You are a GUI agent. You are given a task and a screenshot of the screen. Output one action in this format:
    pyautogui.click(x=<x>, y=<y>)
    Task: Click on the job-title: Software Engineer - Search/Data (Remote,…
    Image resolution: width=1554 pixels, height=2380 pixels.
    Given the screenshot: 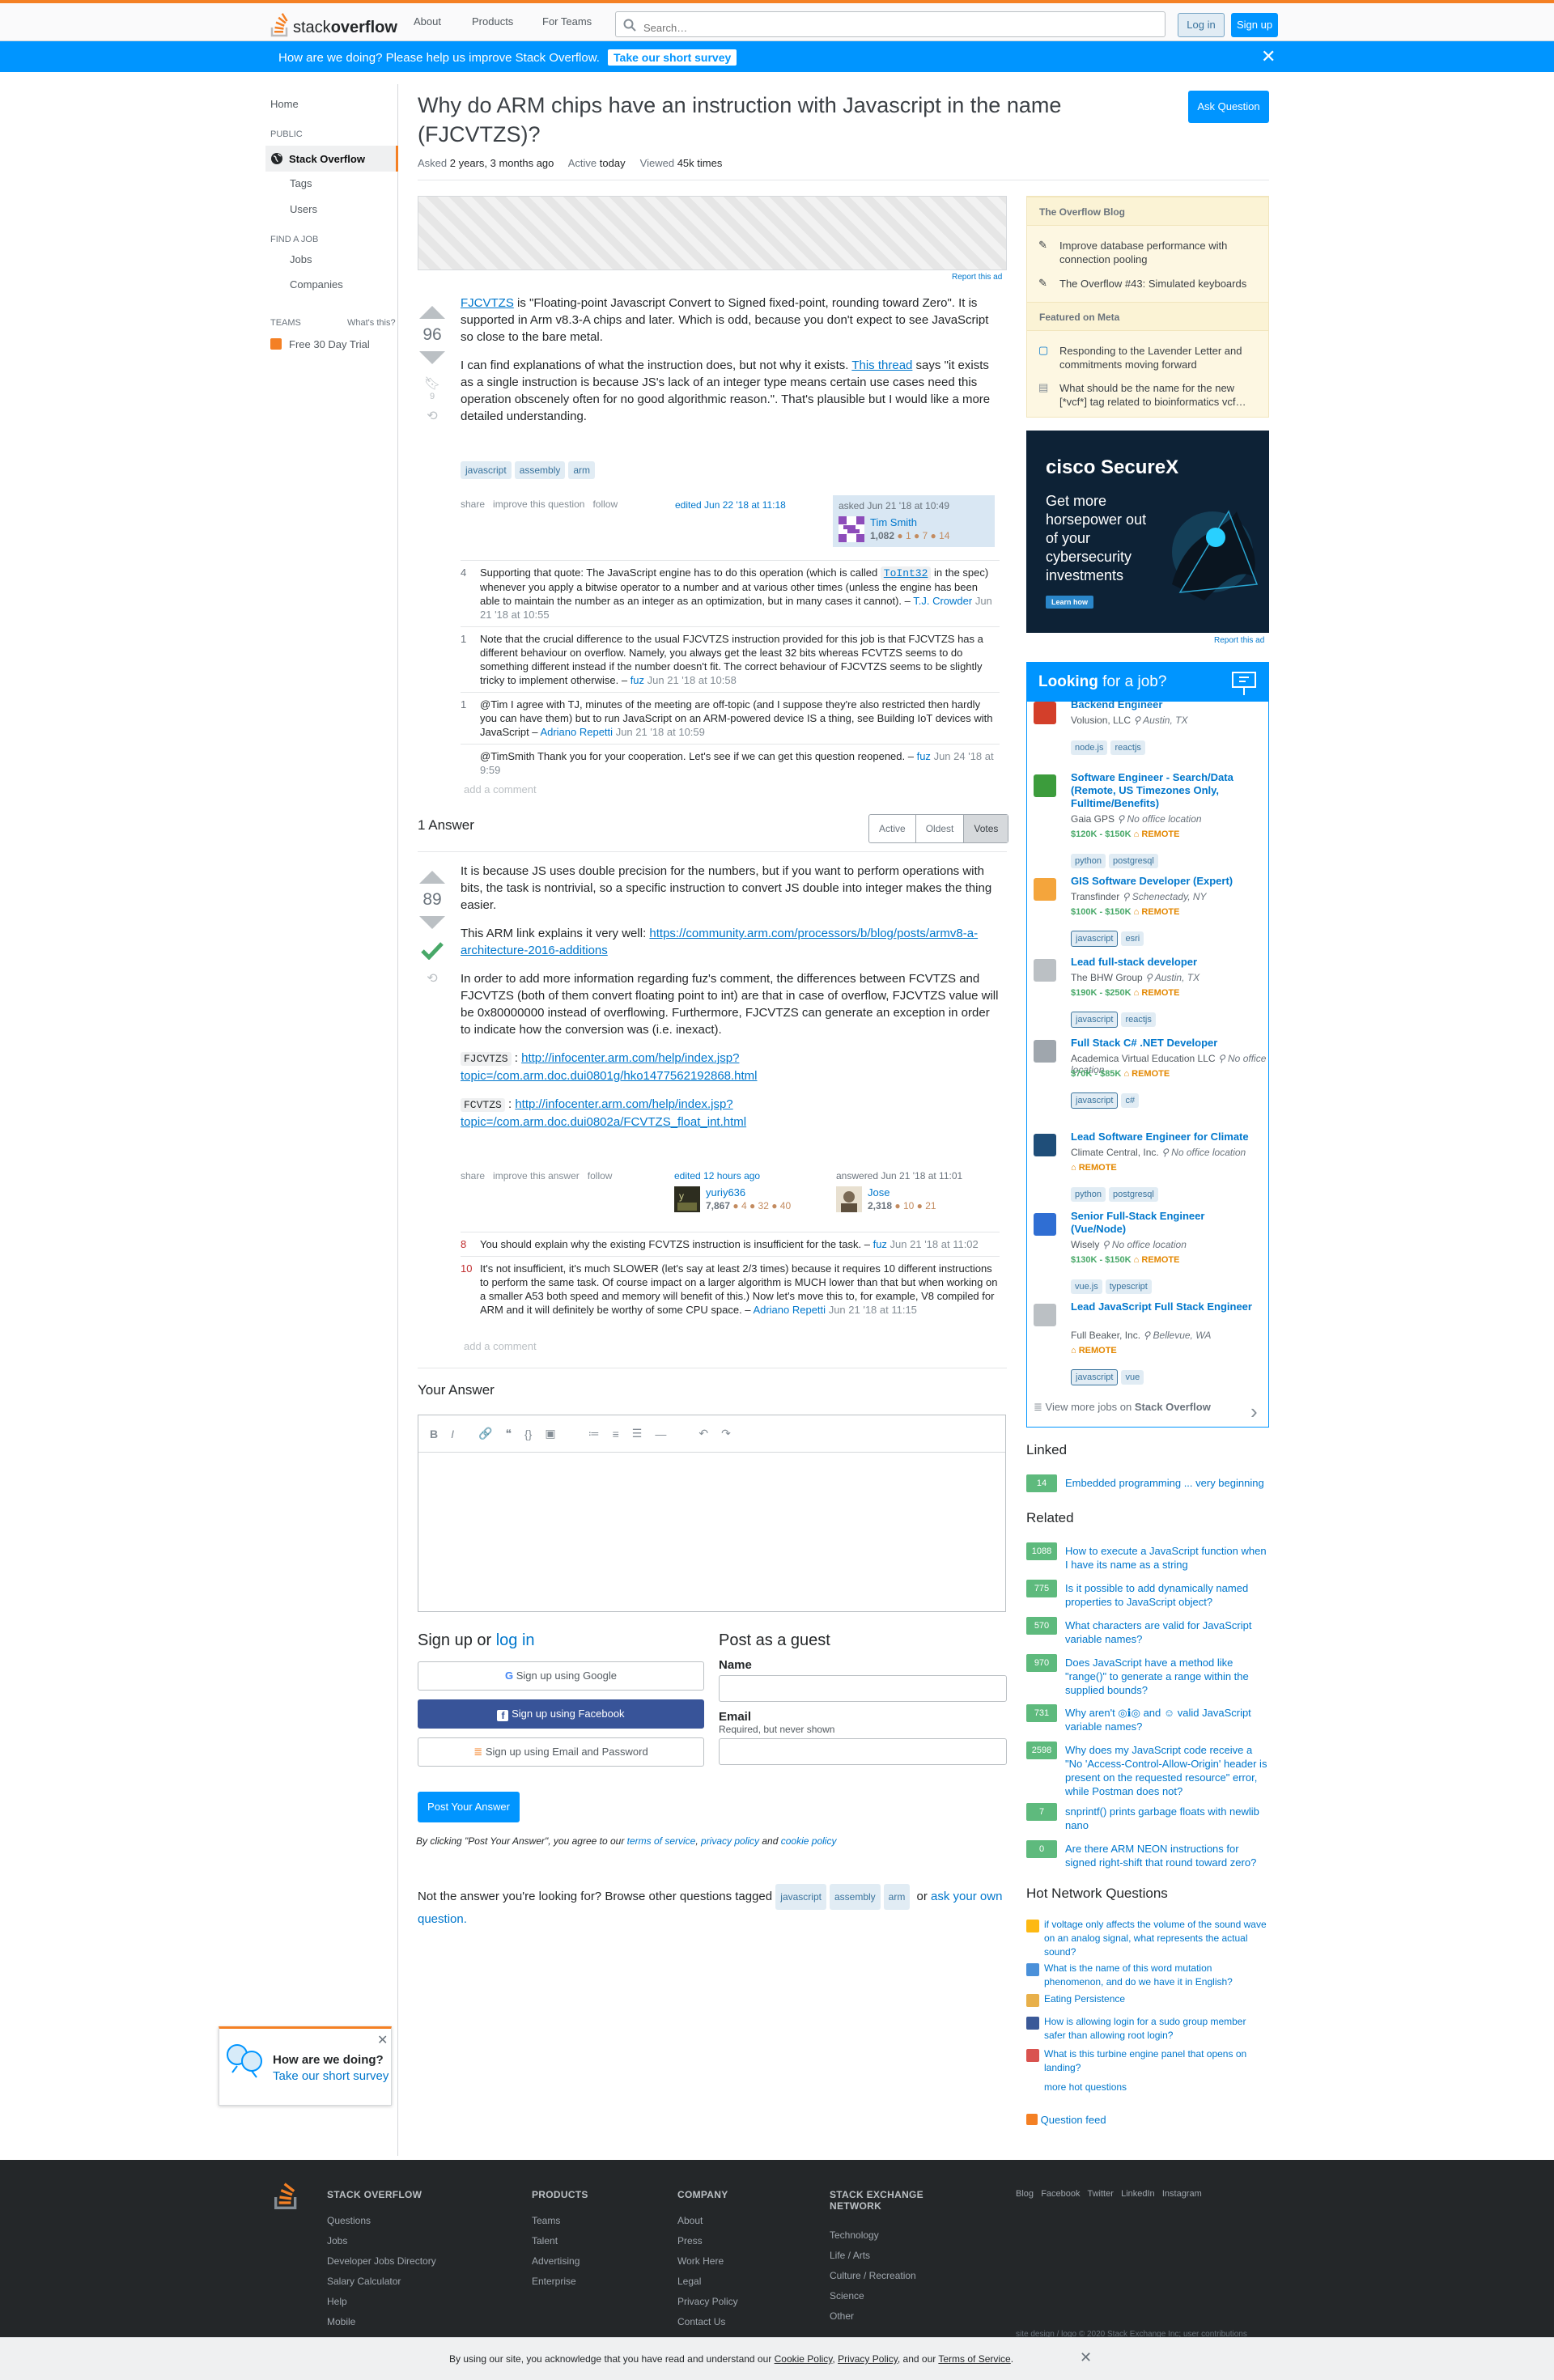 What is the action you would take?
    pyautogui.click(x=1164, y=791)
    